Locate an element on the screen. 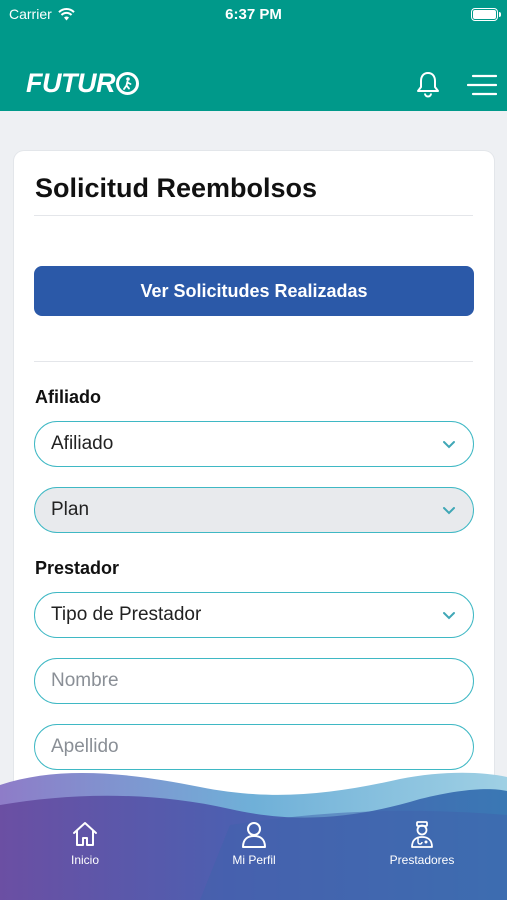  prestador-section-label: Prestador is located at coordinates (77, 568).